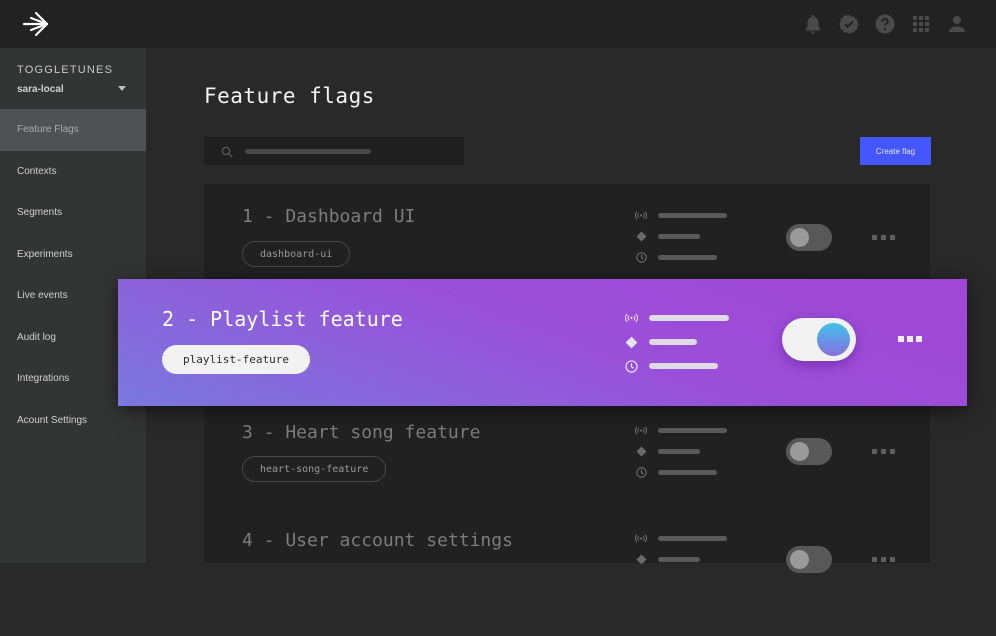  Describe the element at coordinates (813, 24) in the screenshot. I see `bell-icon` at that location.